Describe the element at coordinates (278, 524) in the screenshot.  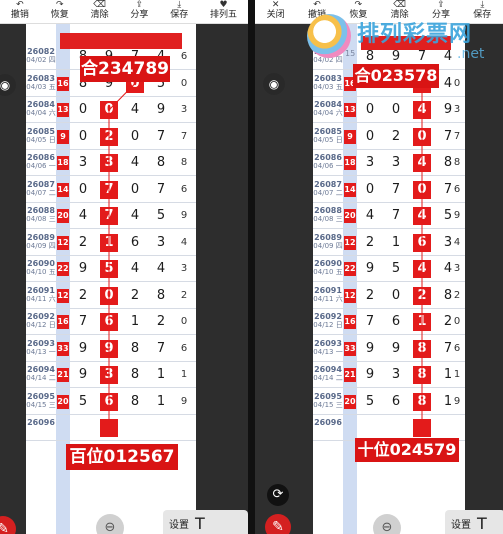
I see `pen-icon: ✎` at that location.